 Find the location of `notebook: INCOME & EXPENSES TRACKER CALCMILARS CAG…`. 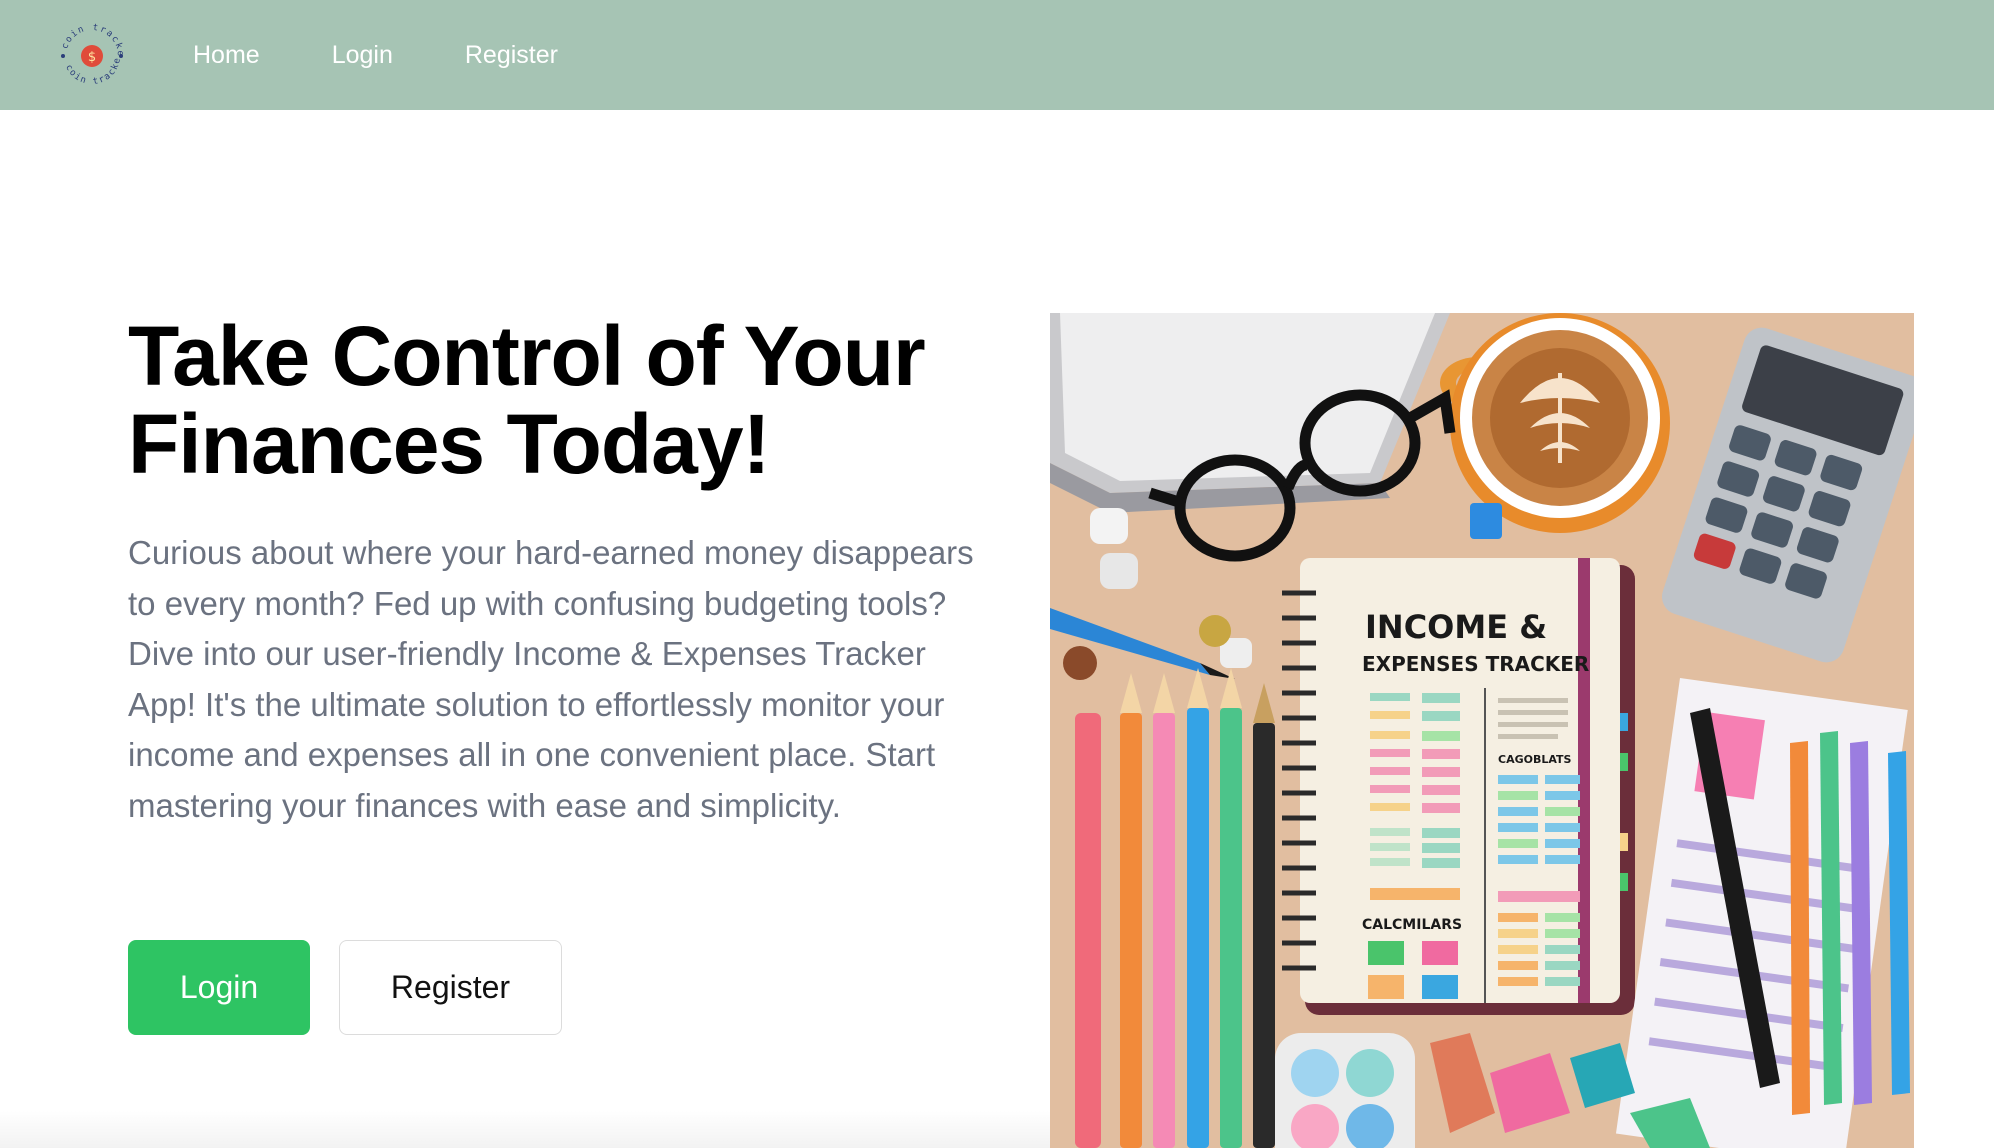

notebook: INCOME & EXPENSES TRACKER CALCMILARS CAG… is located at coordinates (1458, 786).